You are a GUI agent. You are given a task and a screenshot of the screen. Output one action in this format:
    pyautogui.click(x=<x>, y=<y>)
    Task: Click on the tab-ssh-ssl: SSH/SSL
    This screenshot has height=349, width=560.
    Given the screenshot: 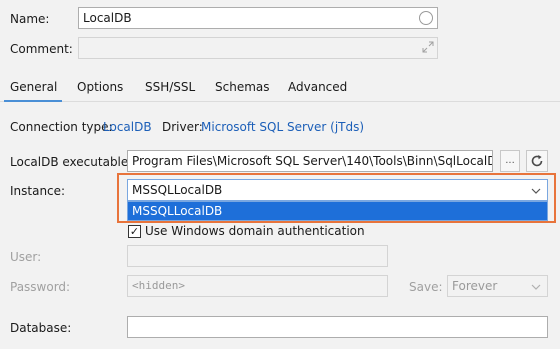 What is the action you would take?
    pyautogui.click(x=170, y=91)
    